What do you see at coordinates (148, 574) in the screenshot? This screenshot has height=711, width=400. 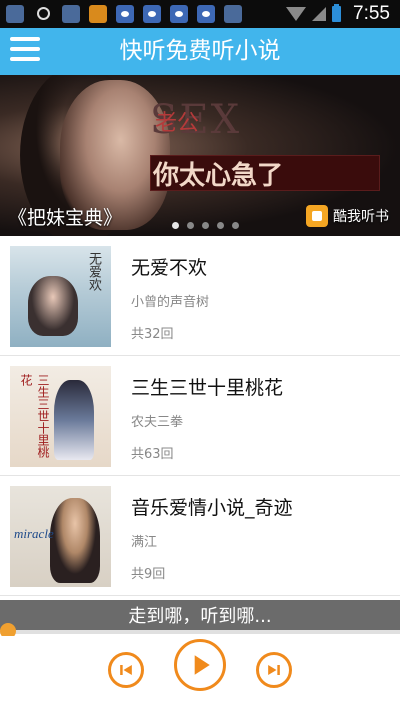 I see `episode-count: 共9回` at bounding box center [148, 574].